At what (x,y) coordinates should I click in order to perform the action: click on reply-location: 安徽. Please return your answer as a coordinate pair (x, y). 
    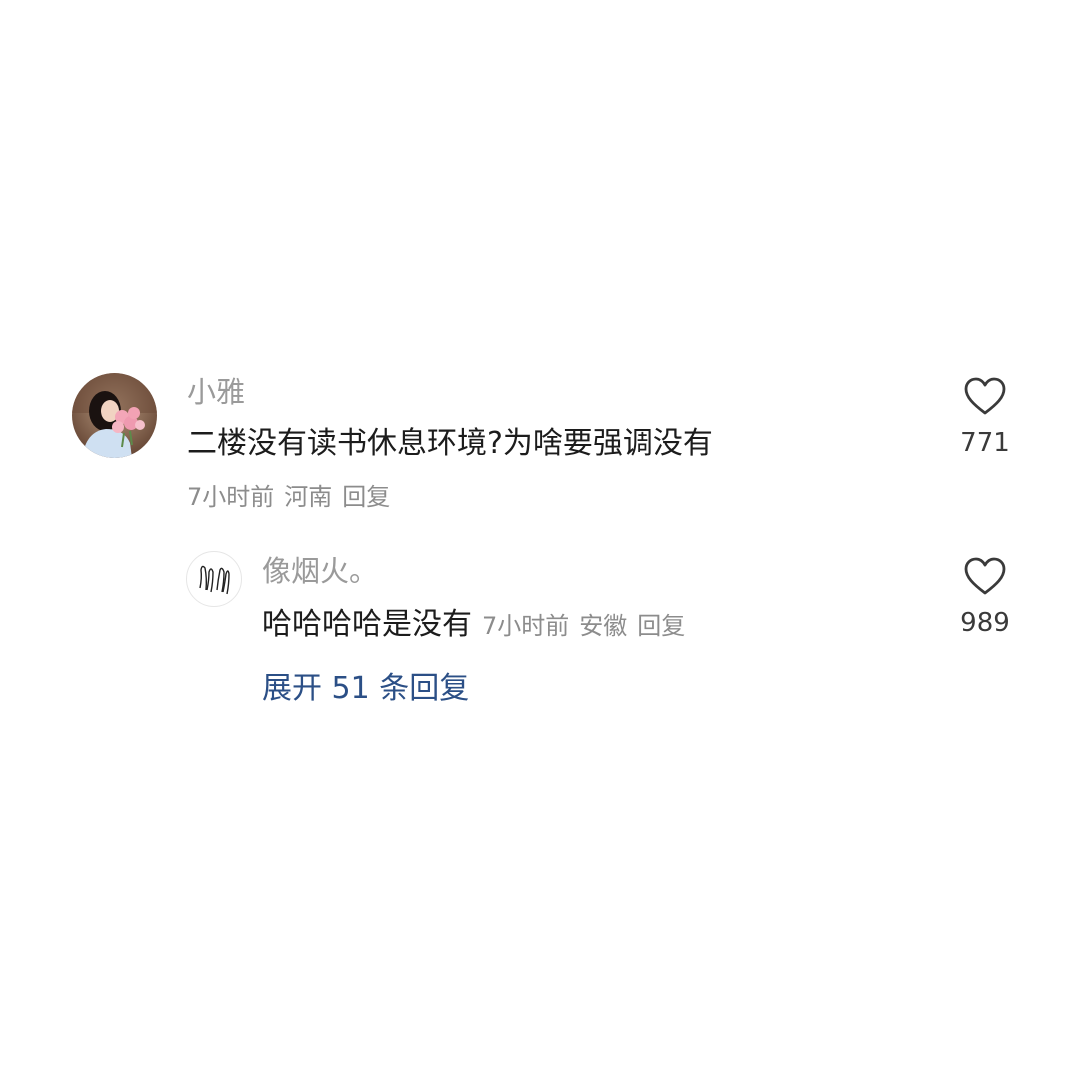
    Looking at the image, I should click on (603, 626).